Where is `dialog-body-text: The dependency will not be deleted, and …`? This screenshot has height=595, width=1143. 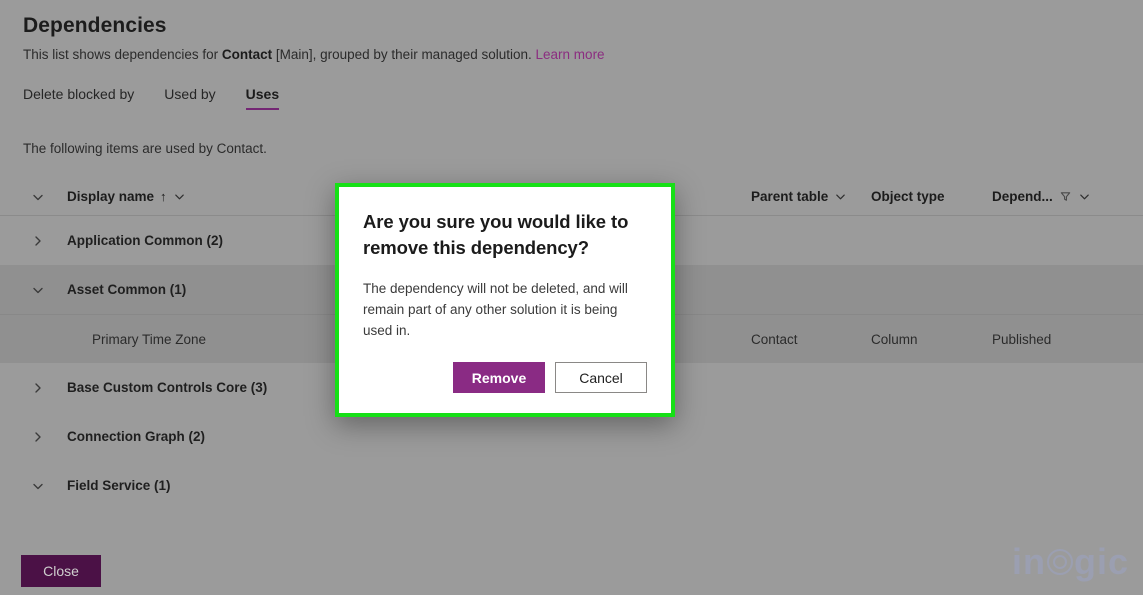 dialog-body-text: The dependency will not be deleted, and … is located at coordinates (495, 309).